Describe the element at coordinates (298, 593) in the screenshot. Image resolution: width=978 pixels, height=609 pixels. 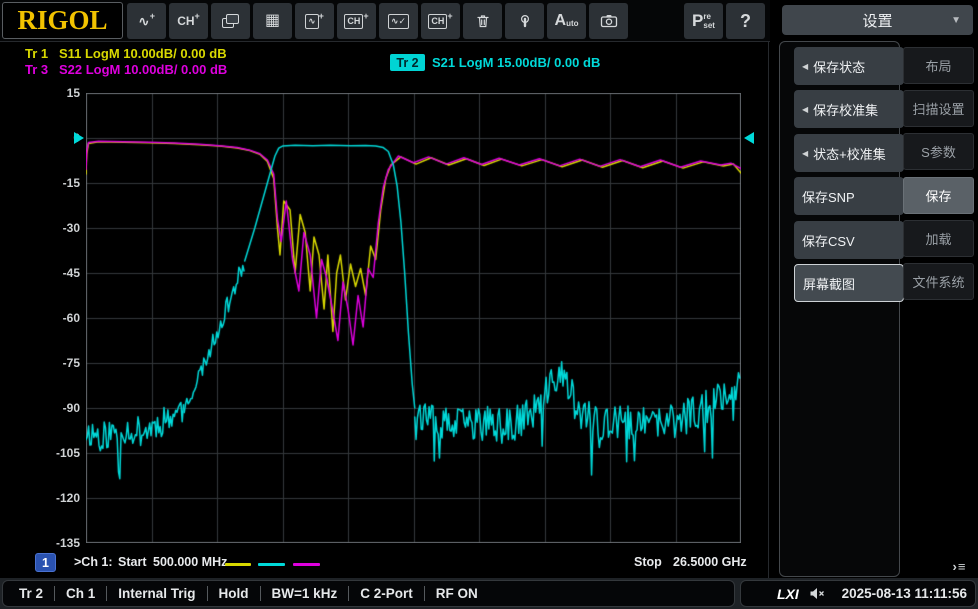
I see `status-if-bandwidth: BW=1 kHz` at that location.